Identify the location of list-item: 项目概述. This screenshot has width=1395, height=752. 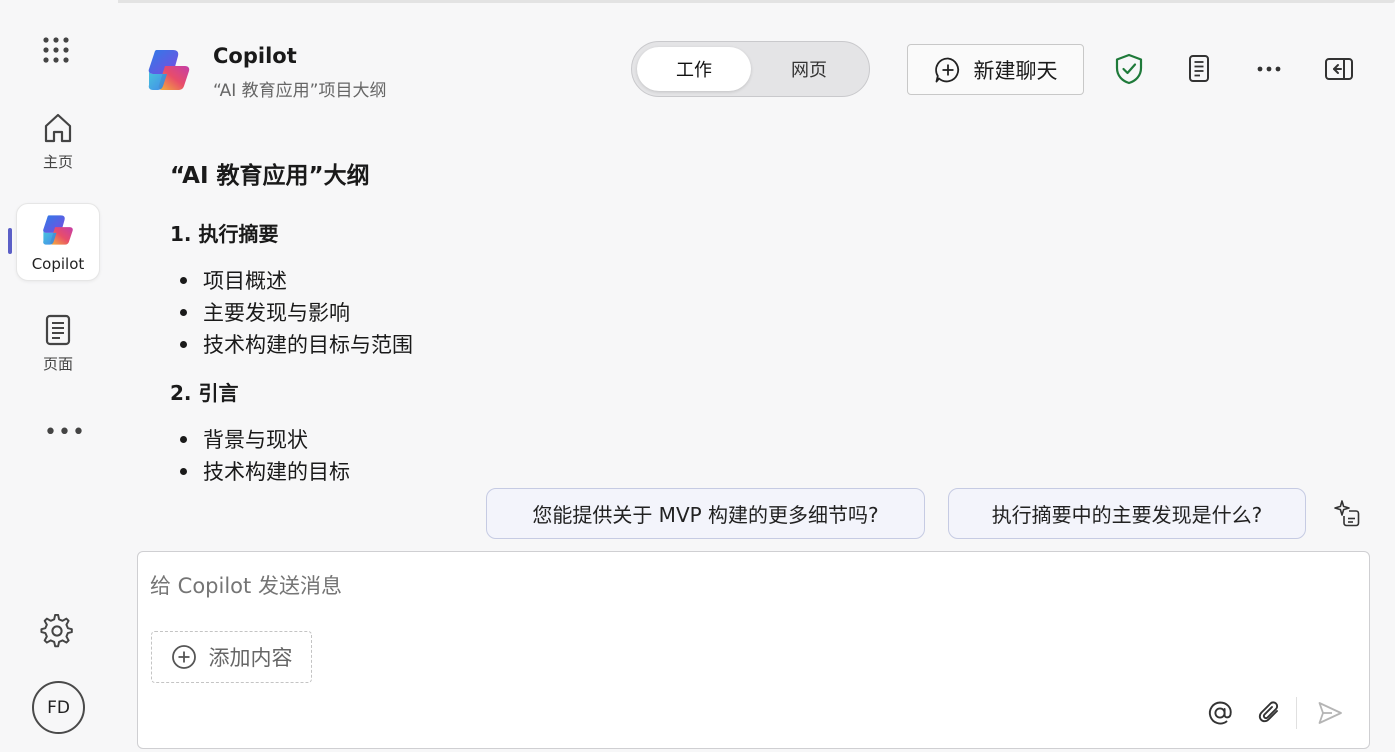
(233, 280).